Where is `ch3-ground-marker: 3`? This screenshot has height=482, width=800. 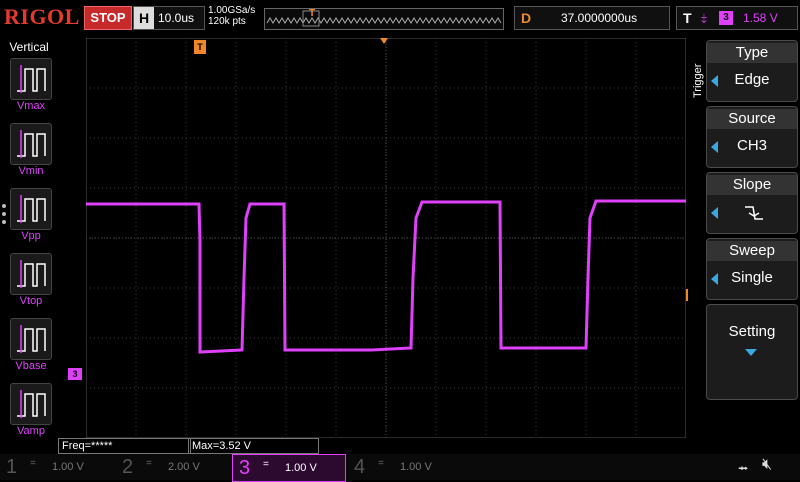 ch3-ground-marker: 3 is located at coordinates (75, 374).